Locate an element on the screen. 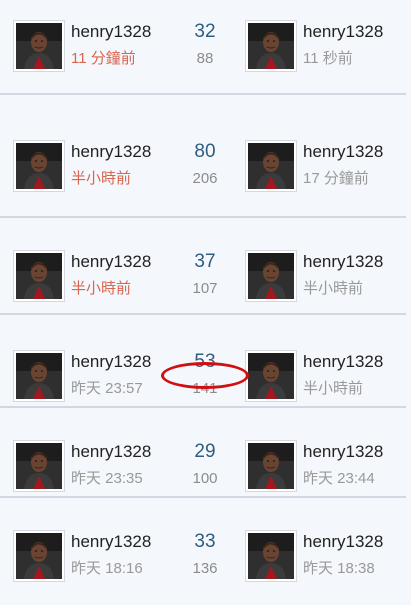 The image size is (411, 605). reply-count: 37 is located at coordinates (205, 261).